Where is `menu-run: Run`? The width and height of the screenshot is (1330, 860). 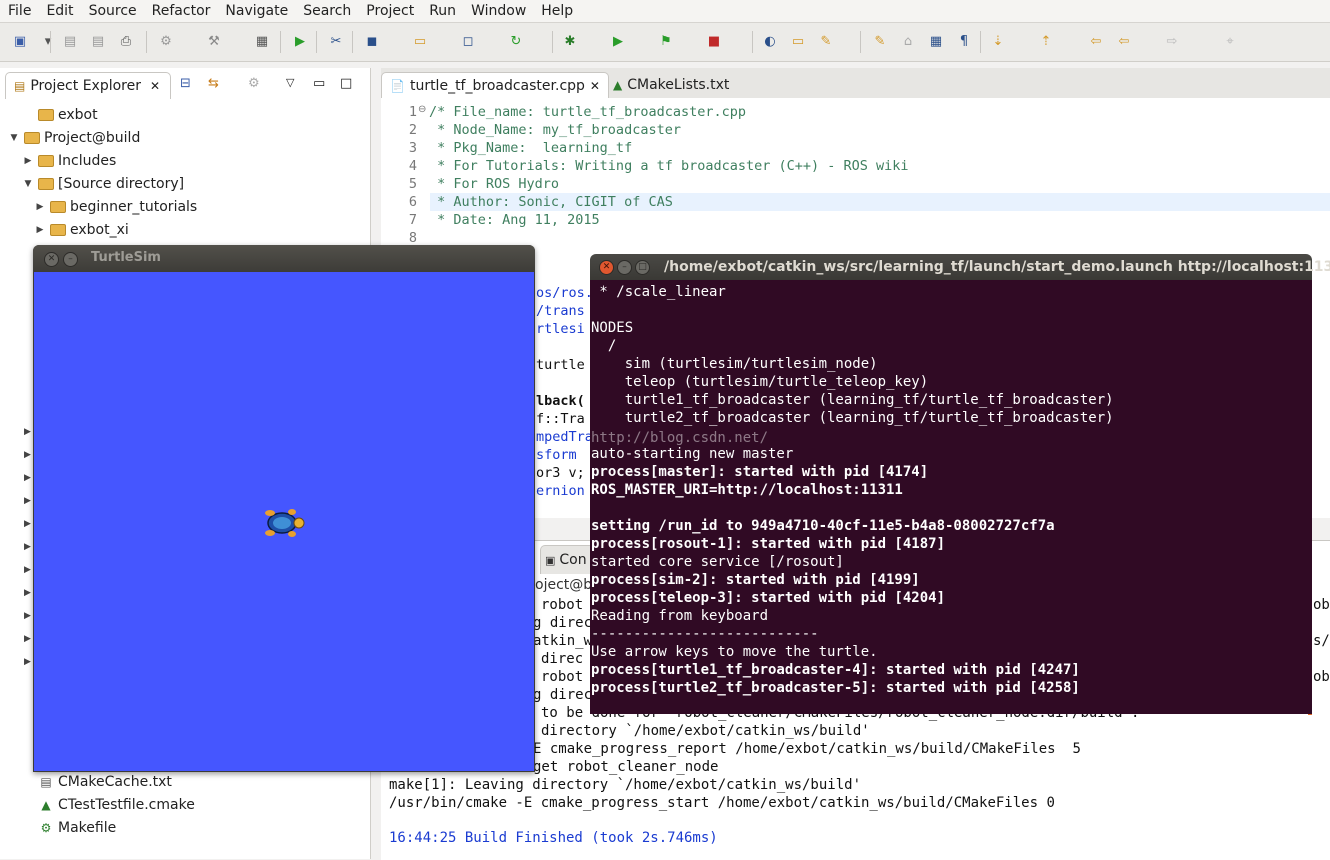
menu-run: Run is located at coordinates (442, 11).